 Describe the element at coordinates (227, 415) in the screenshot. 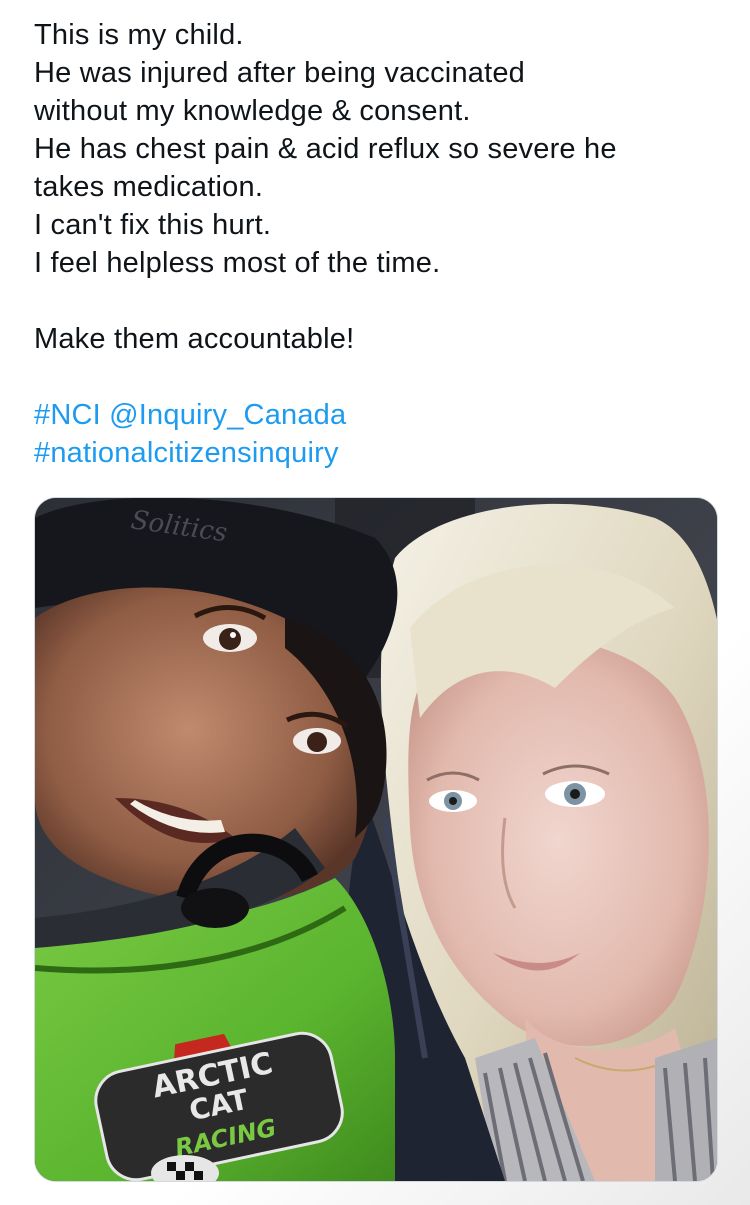

I see `mention-inquiry-canada-link: @Inquiry_Canada` at that location.